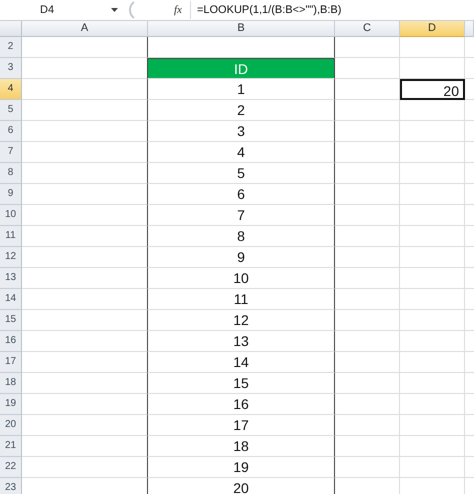  What do you see at coordinates (469, 29) in the screenshot?
I see `column-header` at bounding box center [469, 29].